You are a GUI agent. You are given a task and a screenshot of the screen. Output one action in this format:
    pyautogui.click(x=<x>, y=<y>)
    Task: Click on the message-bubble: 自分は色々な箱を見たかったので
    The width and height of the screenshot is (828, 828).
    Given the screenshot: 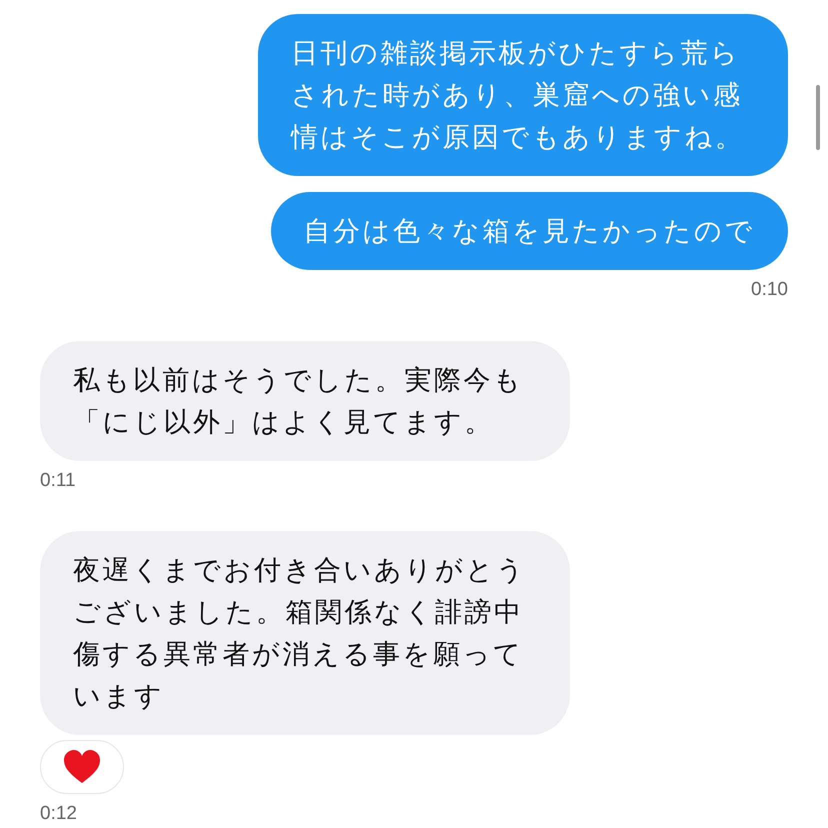 What is the action you would take?
    pyautogui.click(x=529, y=231)
    